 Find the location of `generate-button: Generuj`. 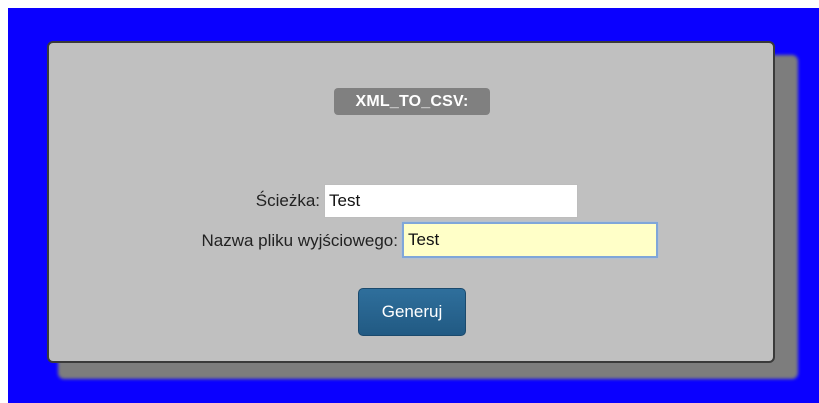

generate-button: Generuj is located at coordinates (412, 312).